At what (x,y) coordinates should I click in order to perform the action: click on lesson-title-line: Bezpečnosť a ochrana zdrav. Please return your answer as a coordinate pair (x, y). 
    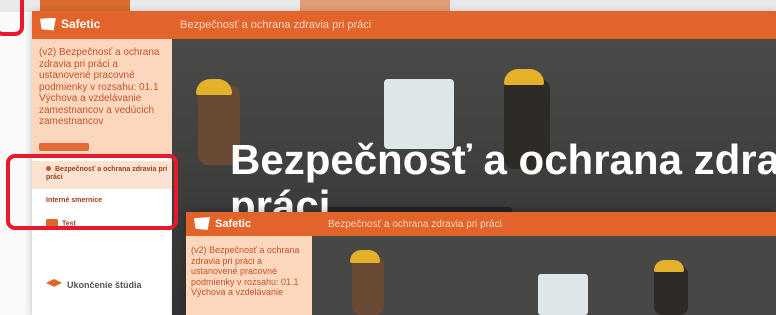
    Looking at the image, I should click on (503, 159).